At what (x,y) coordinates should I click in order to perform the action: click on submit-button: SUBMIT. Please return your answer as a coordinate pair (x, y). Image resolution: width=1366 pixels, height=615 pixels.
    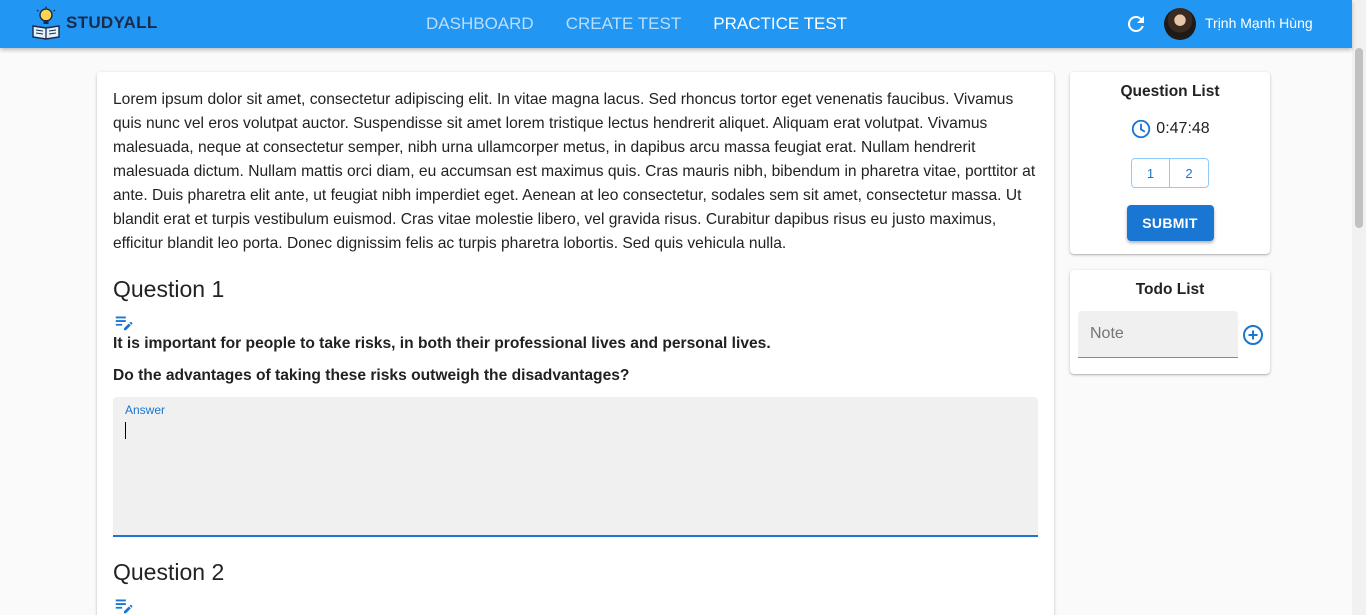
    Looking at the image, I should click on (1170, 223).